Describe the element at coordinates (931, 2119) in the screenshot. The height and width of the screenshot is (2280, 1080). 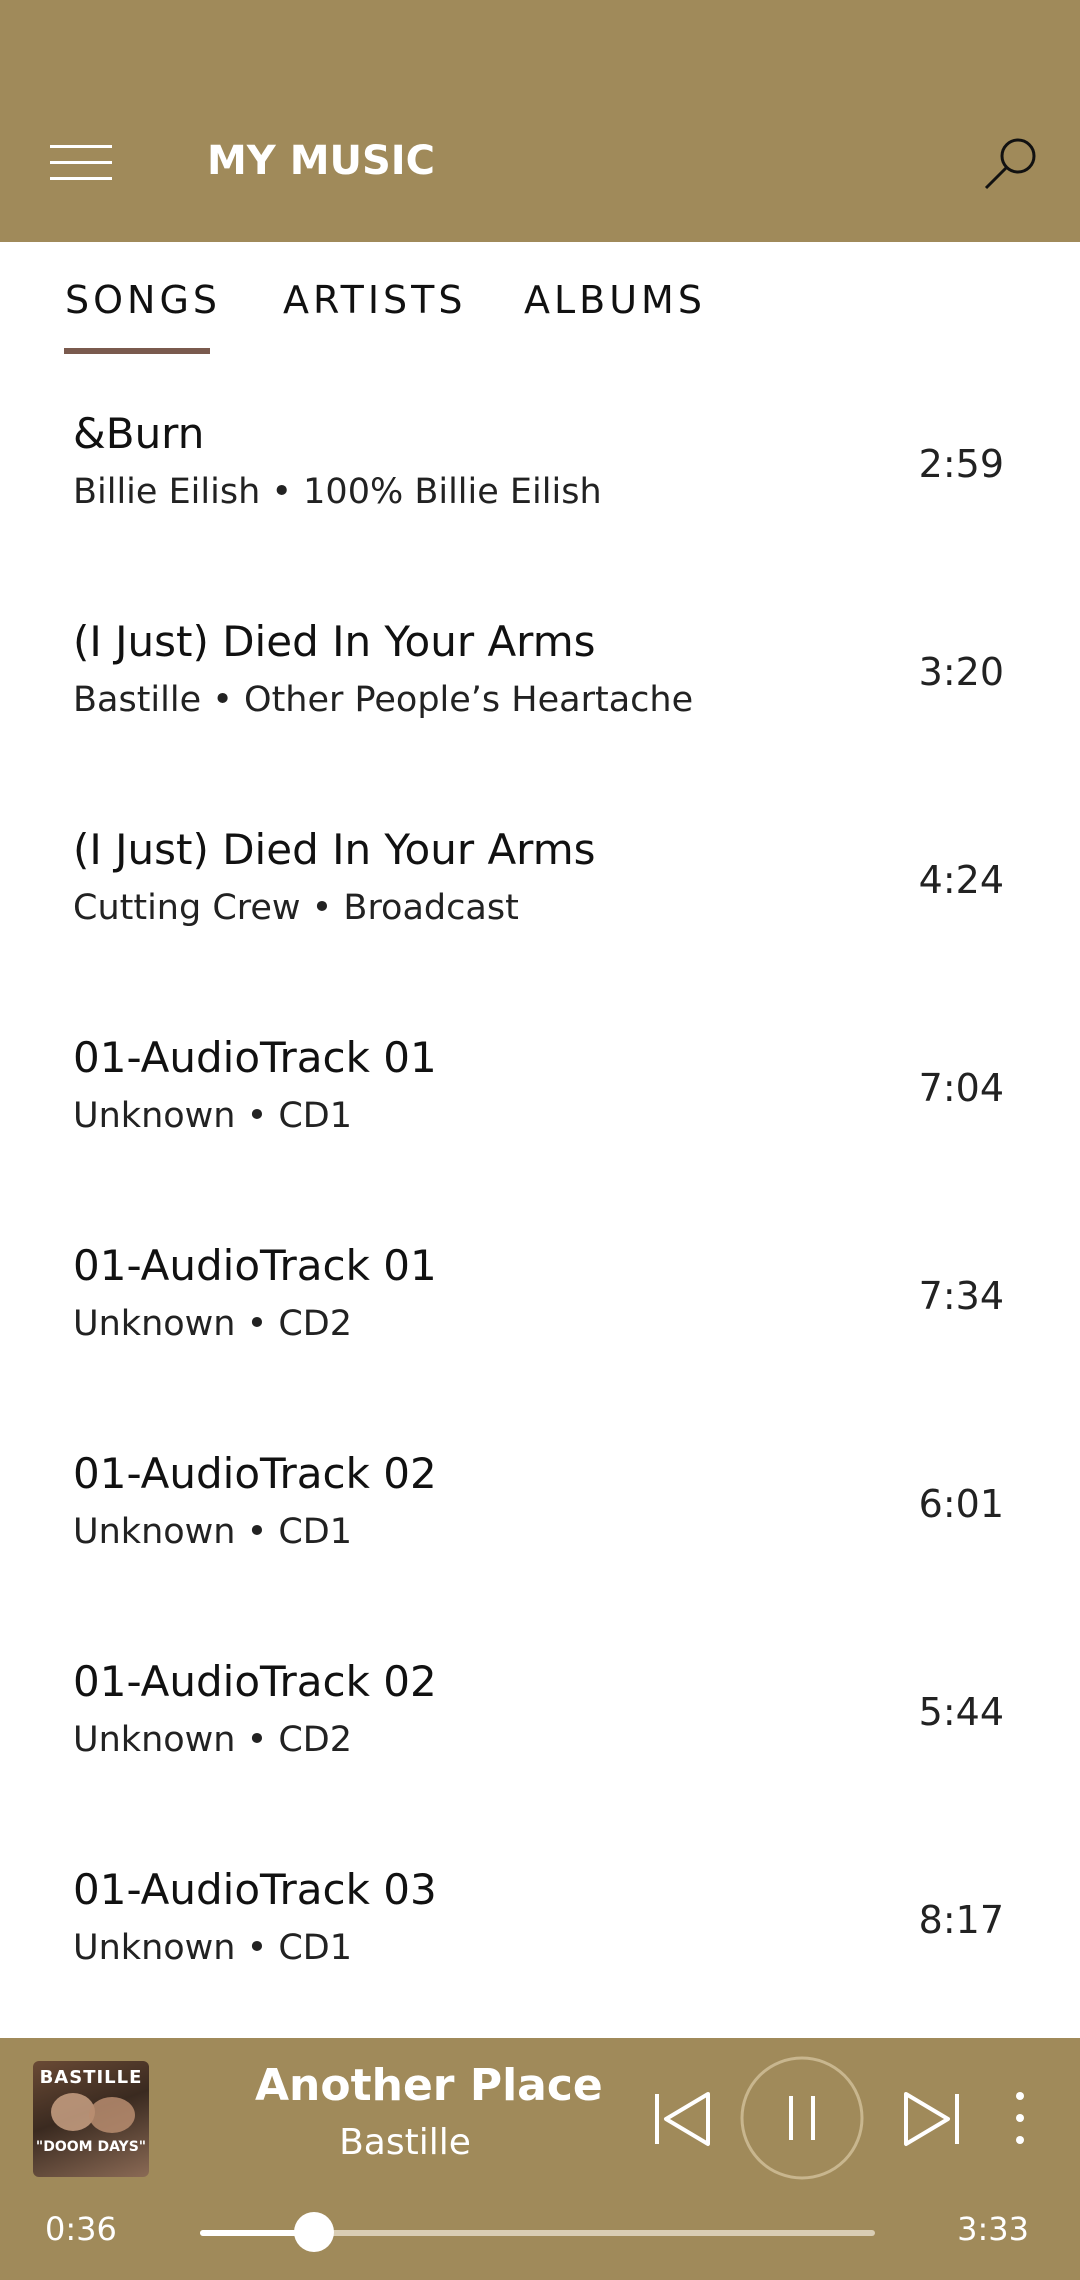
I see `skip-next-icon` at that location.